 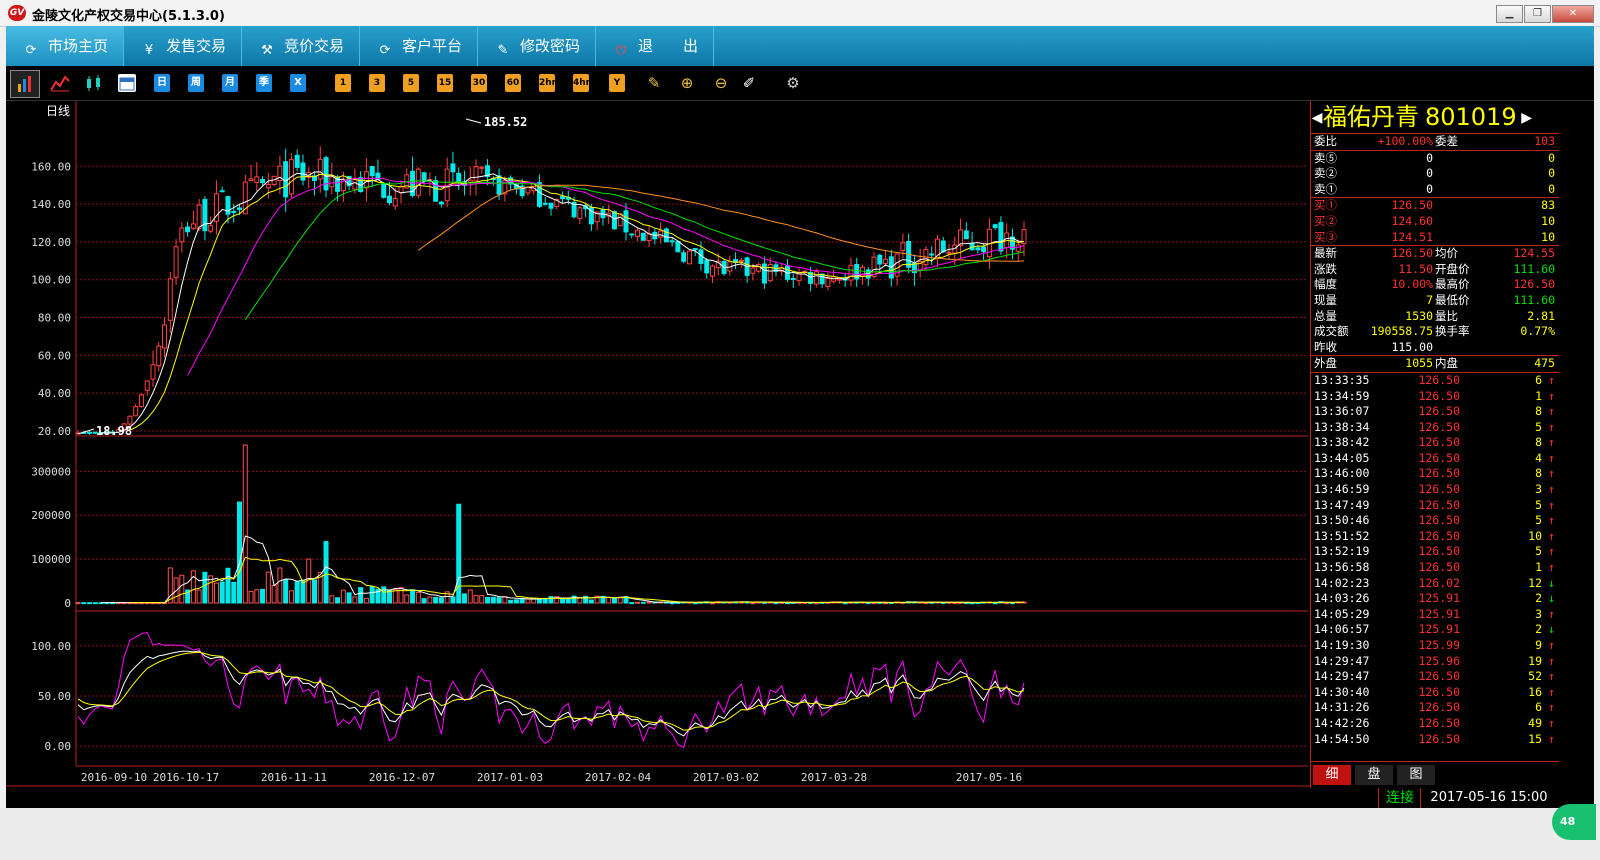 I want to click on next-stock-icon: ▶, so click(x=1527, y=117).